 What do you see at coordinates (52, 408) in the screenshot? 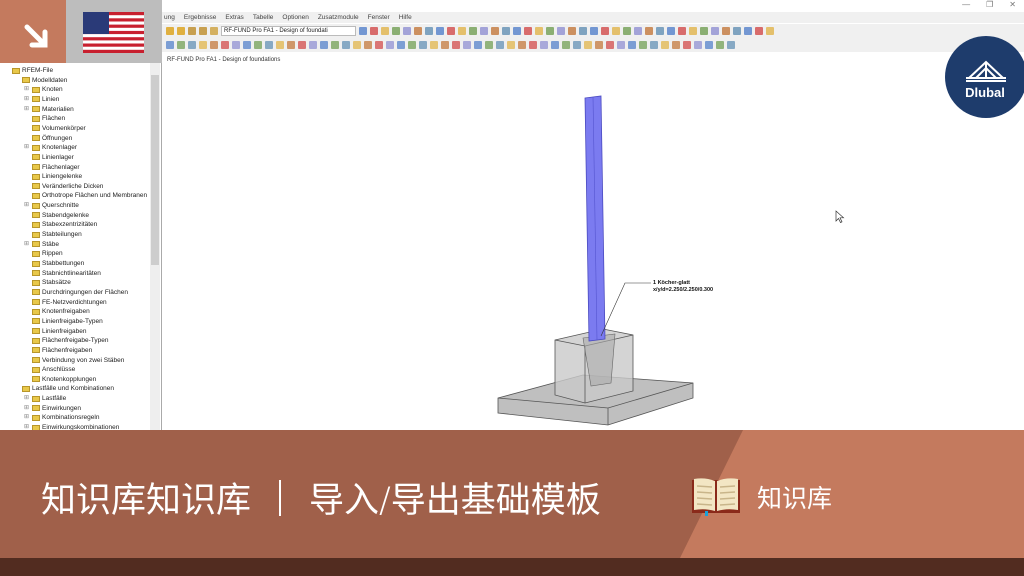
I see `tree-item: ⊞ Einwirkungen` at bounding box center [52, 408].